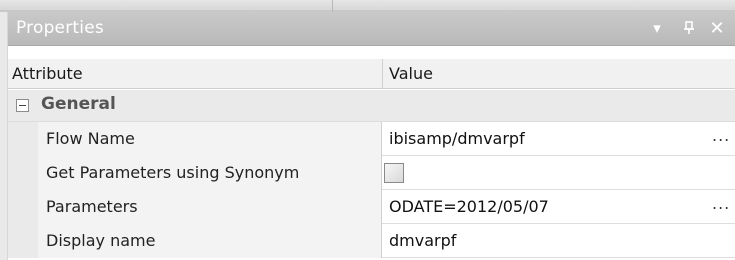  Describe the element at coordinates (60, 28) in the screenshot. I see `panel-title: Properties` at that location.